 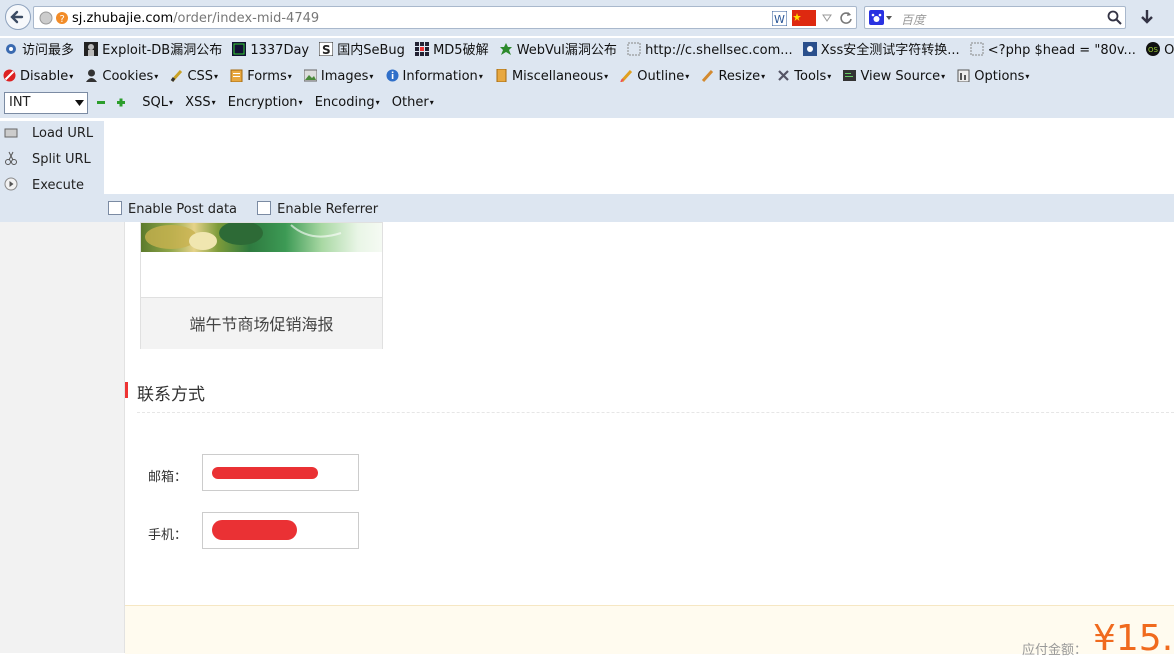 I want to click on webdev-options-menu: Options▾, so click(x=993, y=77).